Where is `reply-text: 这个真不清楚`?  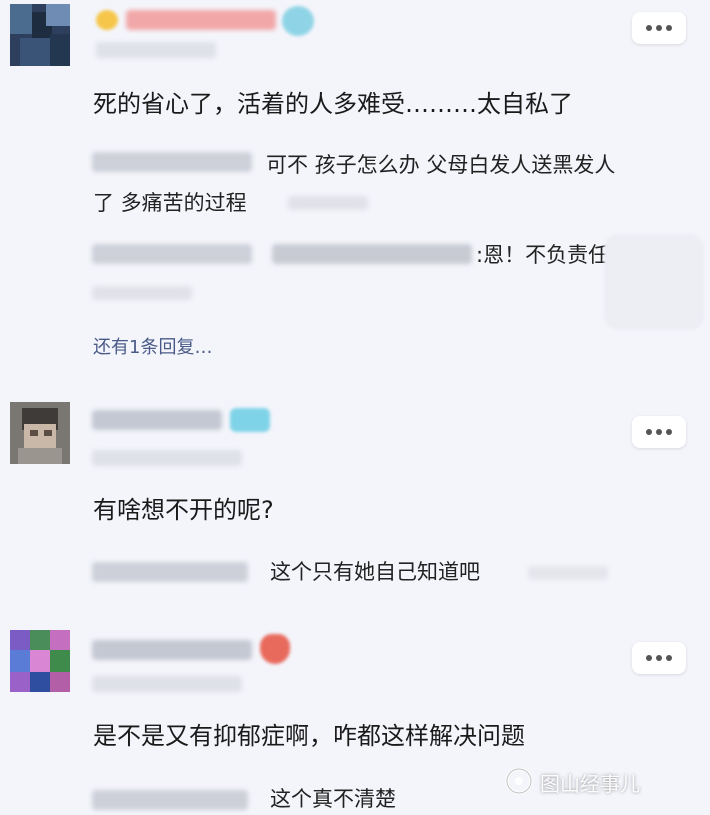 reply-text: 这个真不清楚 is located at coordinates (333, 799).